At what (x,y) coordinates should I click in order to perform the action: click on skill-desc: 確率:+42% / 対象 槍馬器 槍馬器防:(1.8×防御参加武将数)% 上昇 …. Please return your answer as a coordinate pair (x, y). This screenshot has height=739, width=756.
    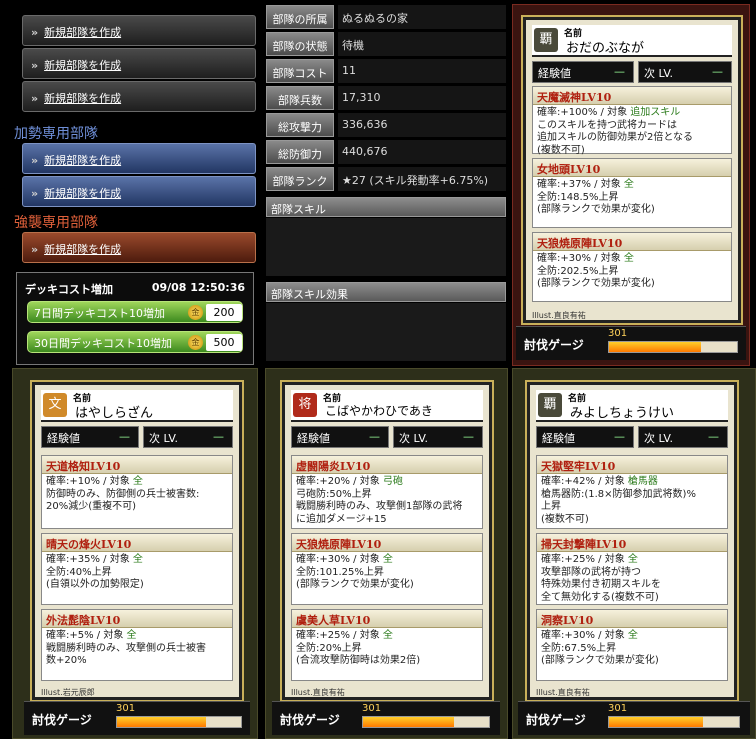
    Looking at the image, I should click on (618, 500).